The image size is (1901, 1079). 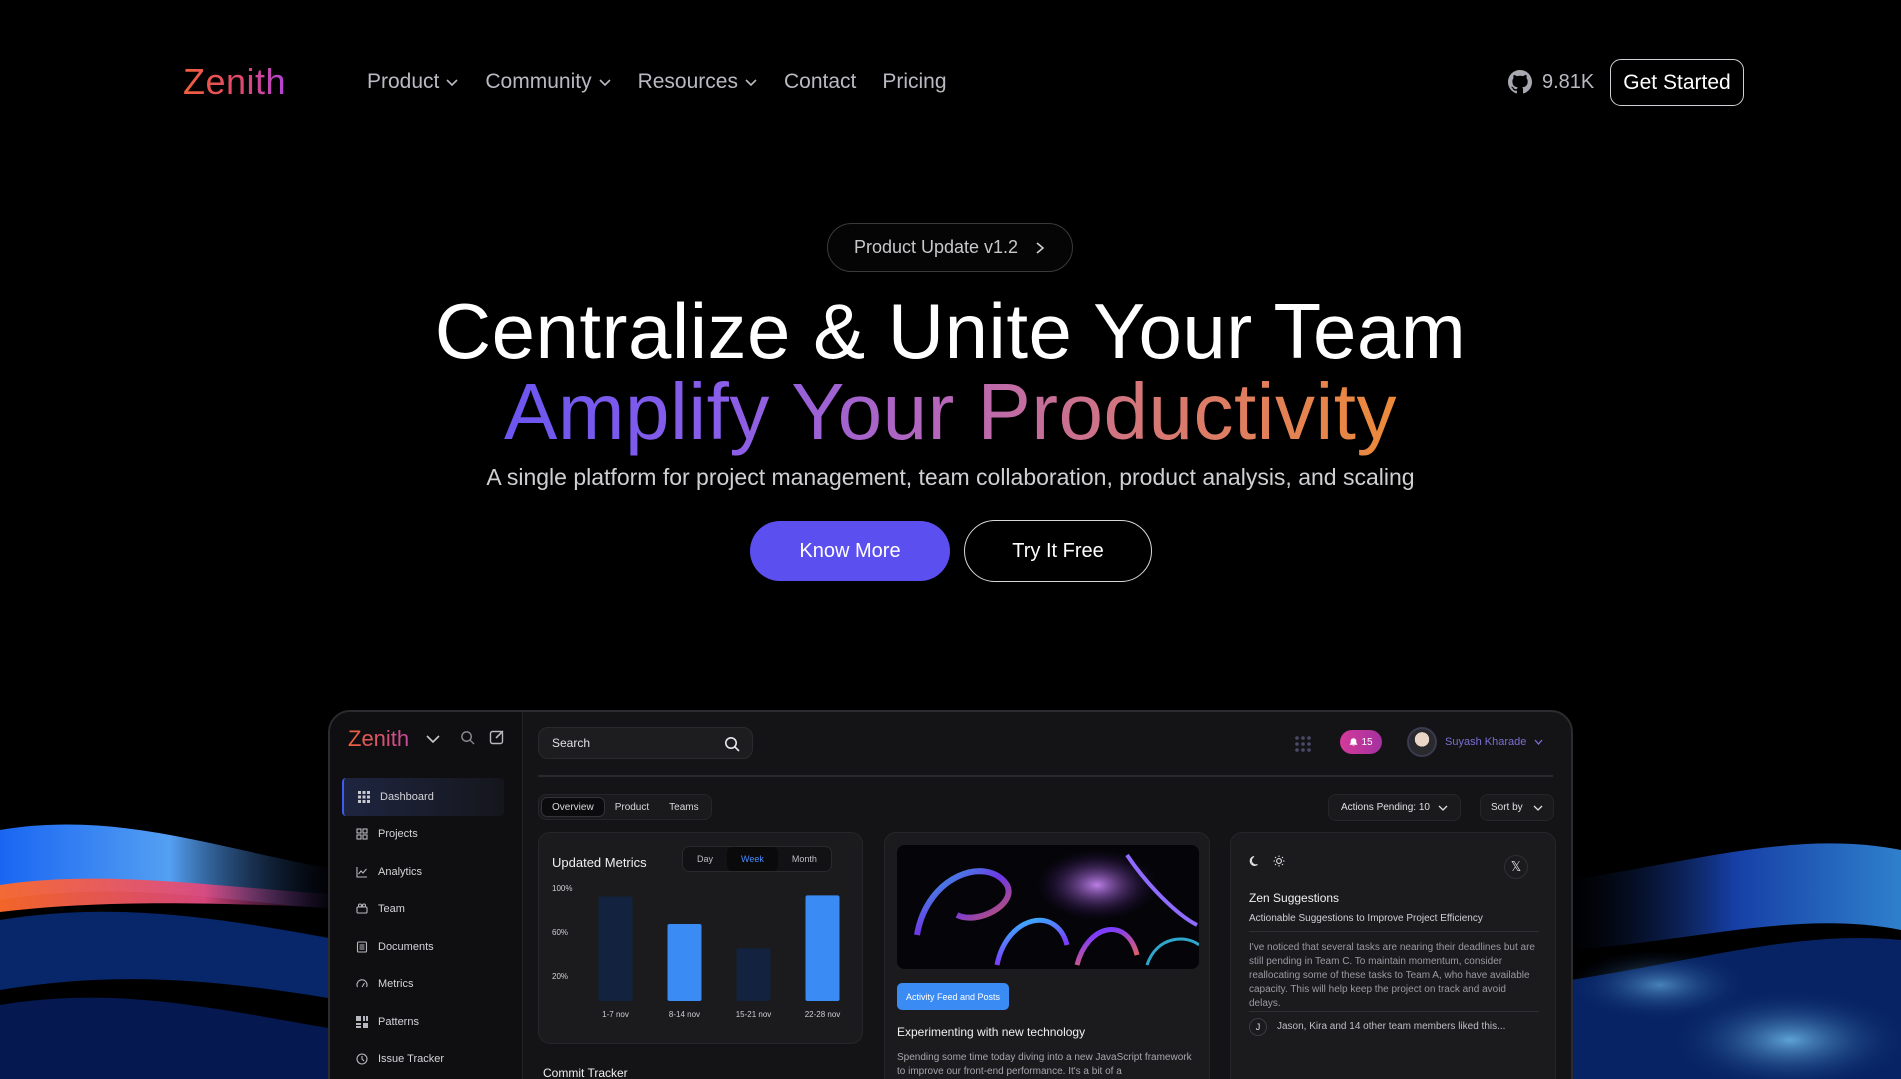 I want to click on sidebar-item-analytics: Analytics, so click(x=423, y=872).